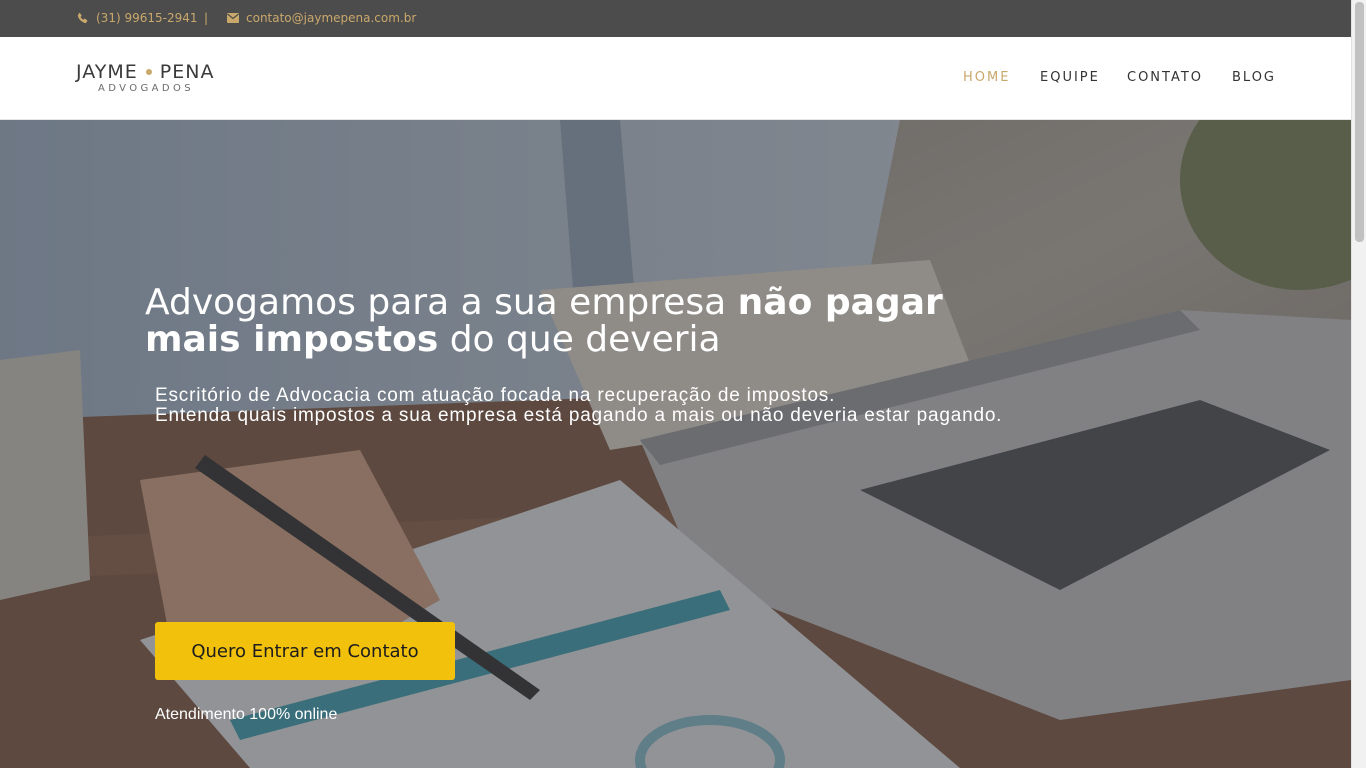 The width and height of the screenshot is (1366, 768). Describe the element at coordinates (1359, 122) in the screenshot. I see `scrollbar-thumb` at that location.